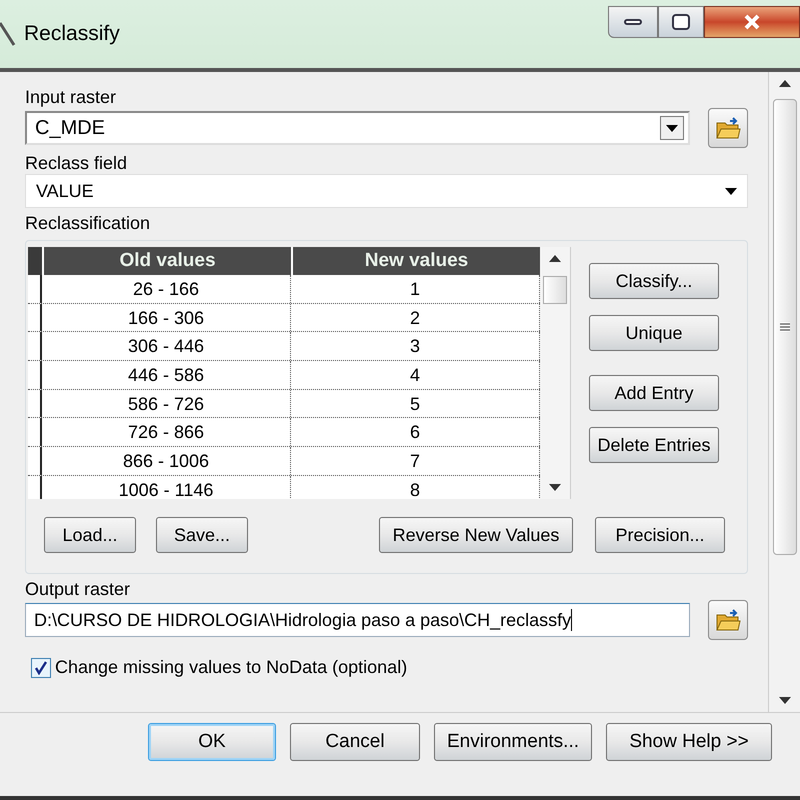 This screenshot has width=800, height=800. What do you see at coordinates (76, 163) in the screenshot?
I see `field-label: Reclass field` at bounding box center [76, 163].